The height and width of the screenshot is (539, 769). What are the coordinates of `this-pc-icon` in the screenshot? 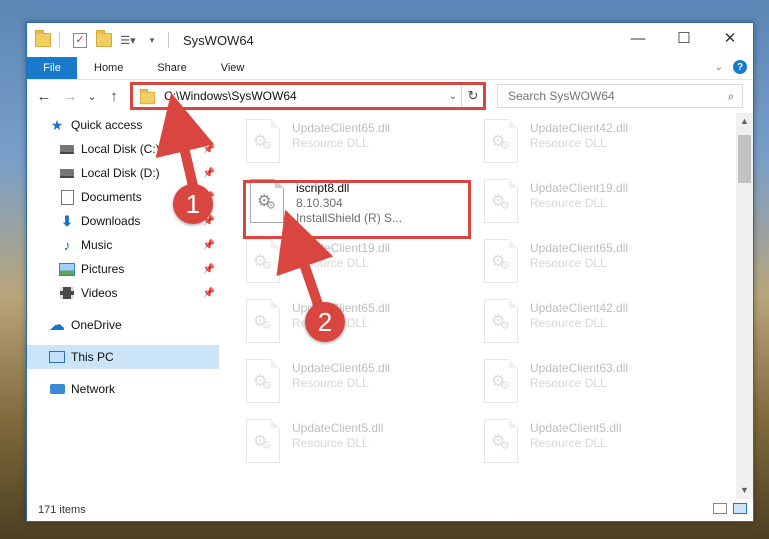 It's located at (57, 357).